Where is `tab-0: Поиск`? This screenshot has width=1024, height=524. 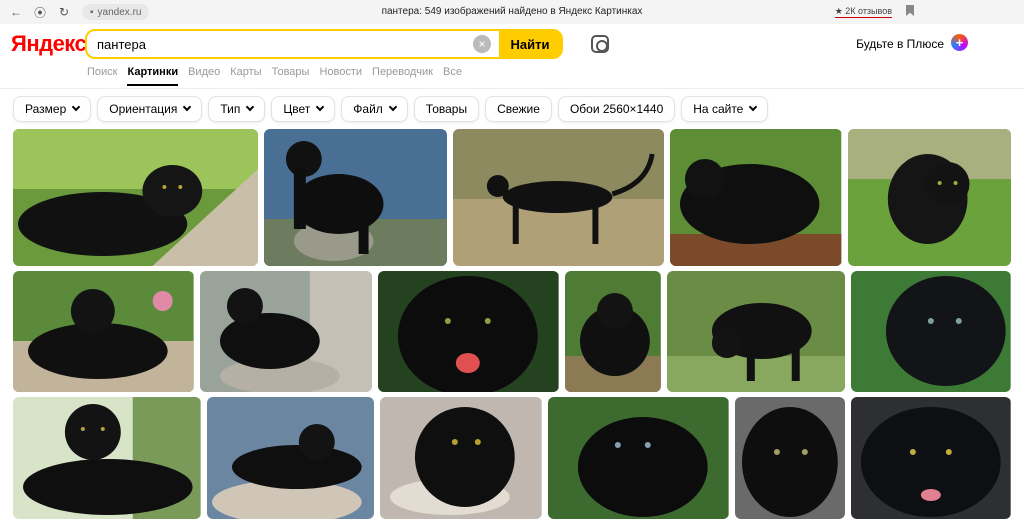 tab-0: Поиск is located at coordinates (102, 76).